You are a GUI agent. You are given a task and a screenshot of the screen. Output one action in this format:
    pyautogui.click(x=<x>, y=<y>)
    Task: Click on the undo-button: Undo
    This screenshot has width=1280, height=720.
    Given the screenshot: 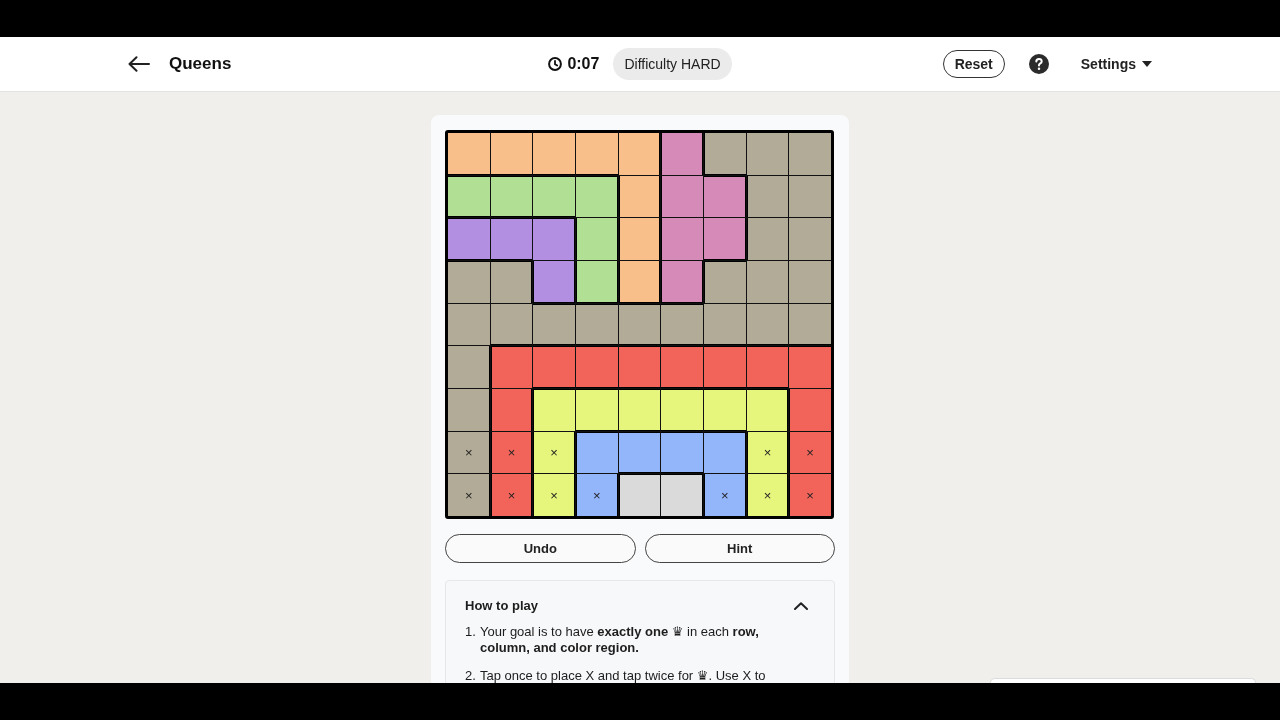 What is the action you would take?
    pyautogui.click(x=540, y=548)
    